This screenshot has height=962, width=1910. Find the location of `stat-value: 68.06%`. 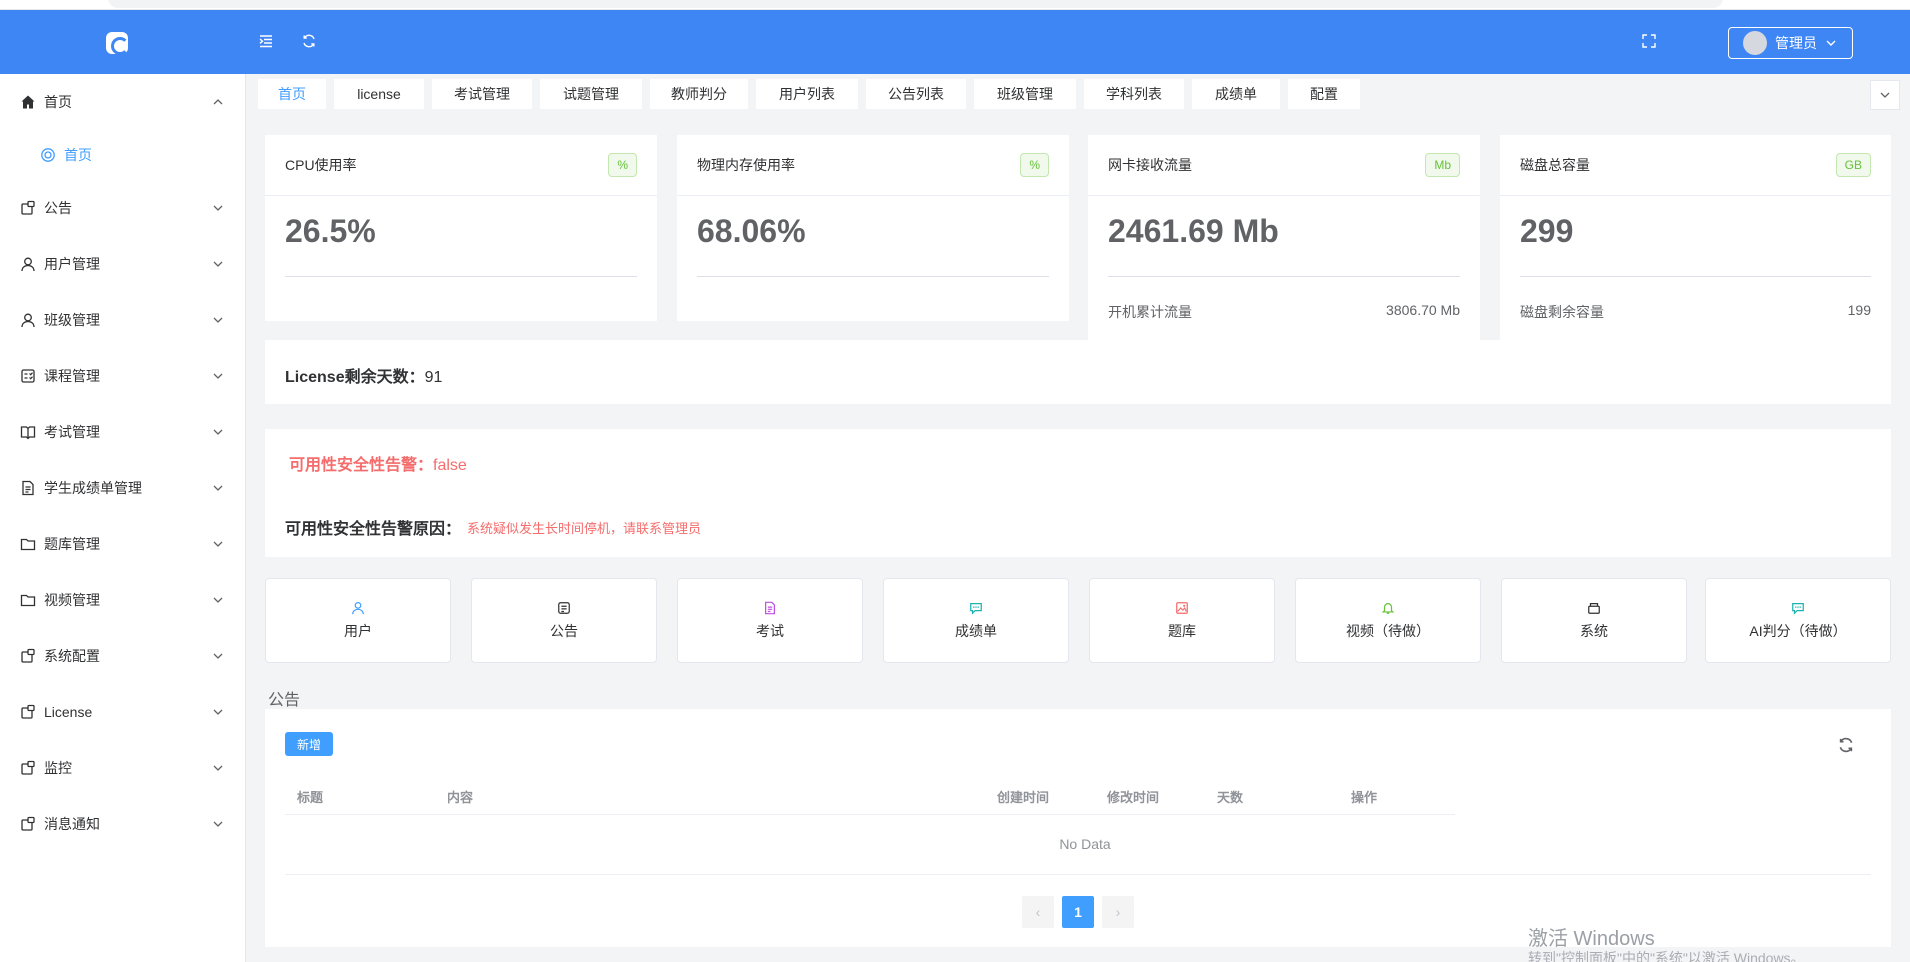

stat-value: 68.06% is located at coordinates (751, 231).